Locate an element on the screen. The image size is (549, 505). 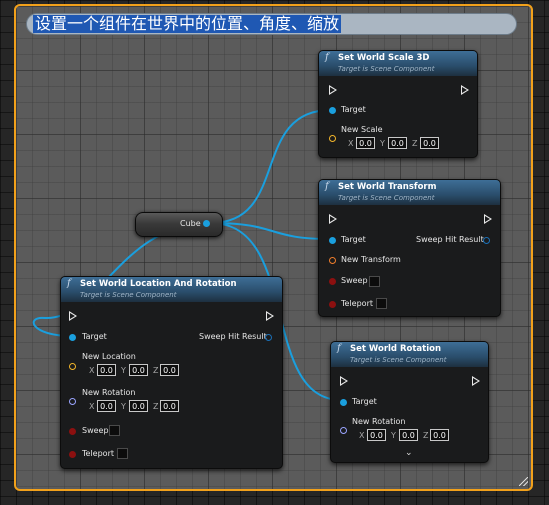
new-location-pin is located at coordinates (72, 366).